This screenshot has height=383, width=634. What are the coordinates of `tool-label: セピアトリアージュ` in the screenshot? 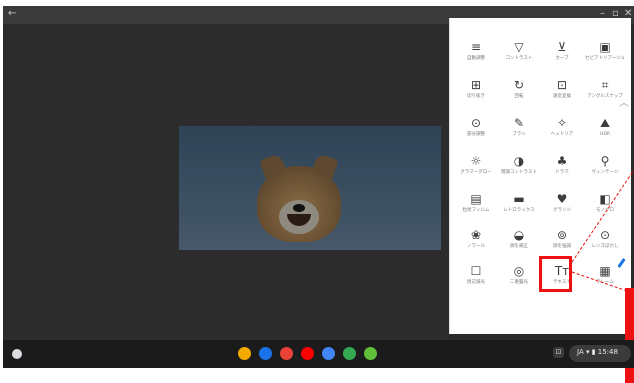 It's located at (605, 58).